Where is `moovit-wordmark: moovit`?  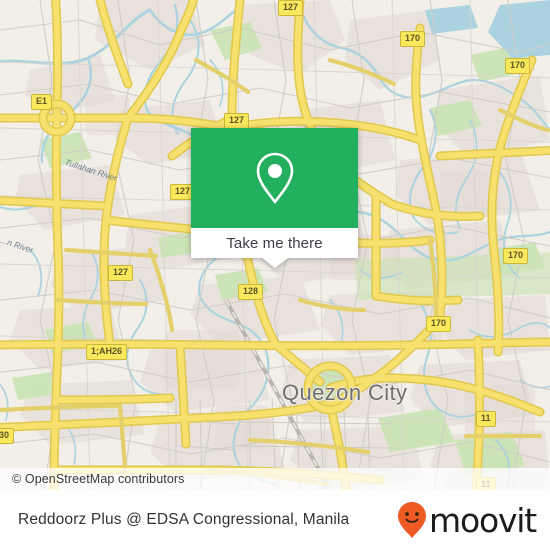 moovit-wordmark: moovit is located at coordinates (483, 520).